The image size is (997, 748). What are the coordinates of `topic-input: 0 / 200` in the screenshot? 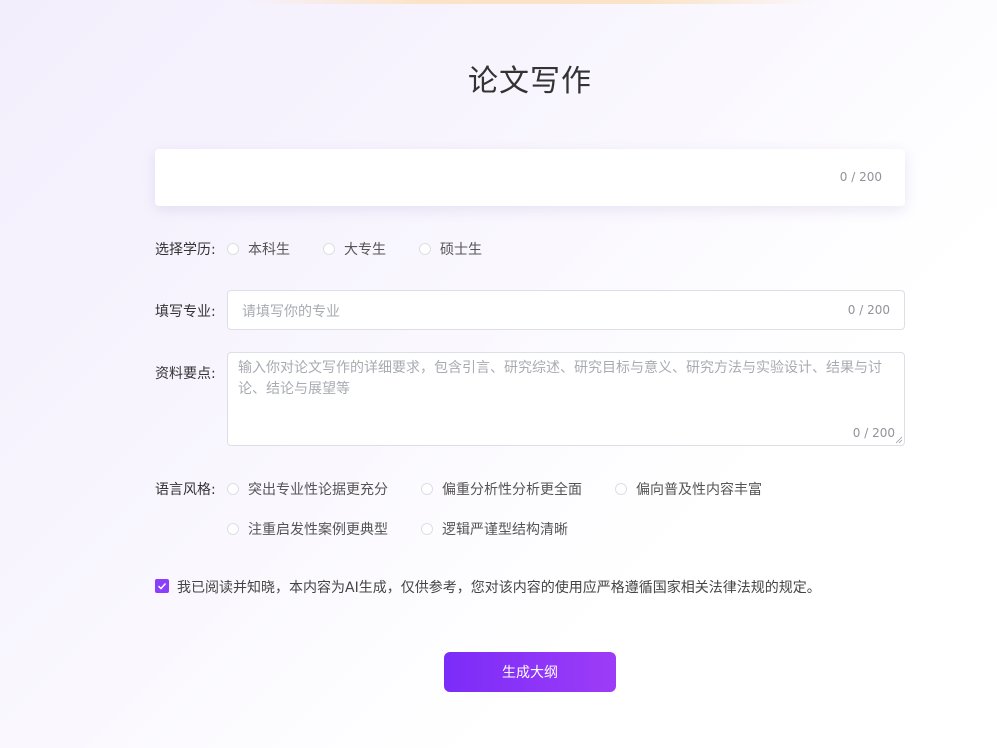 It's located at (530, 177).